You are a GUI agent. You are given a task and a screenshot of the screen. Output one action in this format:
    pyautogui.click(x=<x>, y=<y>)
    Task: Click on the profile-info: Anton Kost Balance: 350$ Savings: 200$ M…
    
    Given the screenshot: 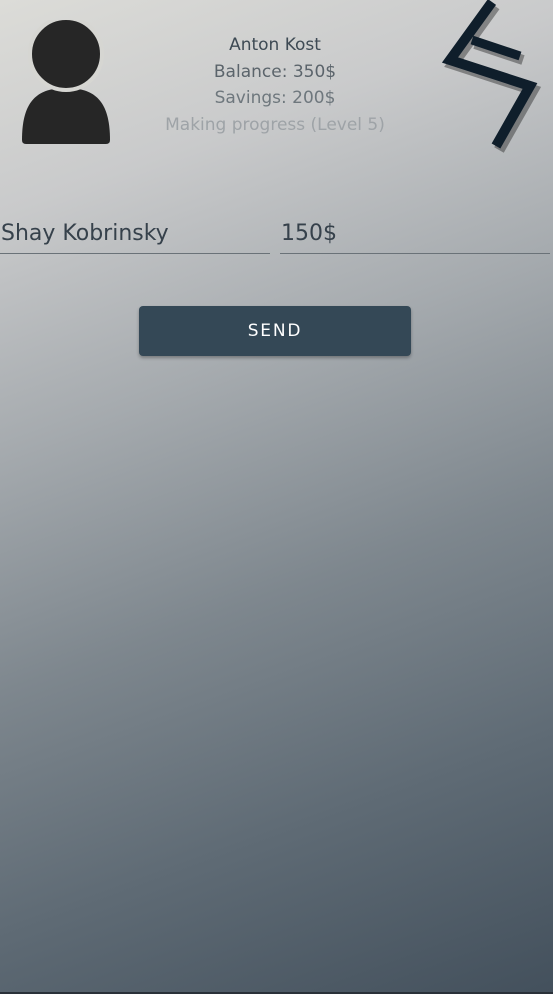 What is the action you would take?
    pyautogui.click(x=275, y=85)
    